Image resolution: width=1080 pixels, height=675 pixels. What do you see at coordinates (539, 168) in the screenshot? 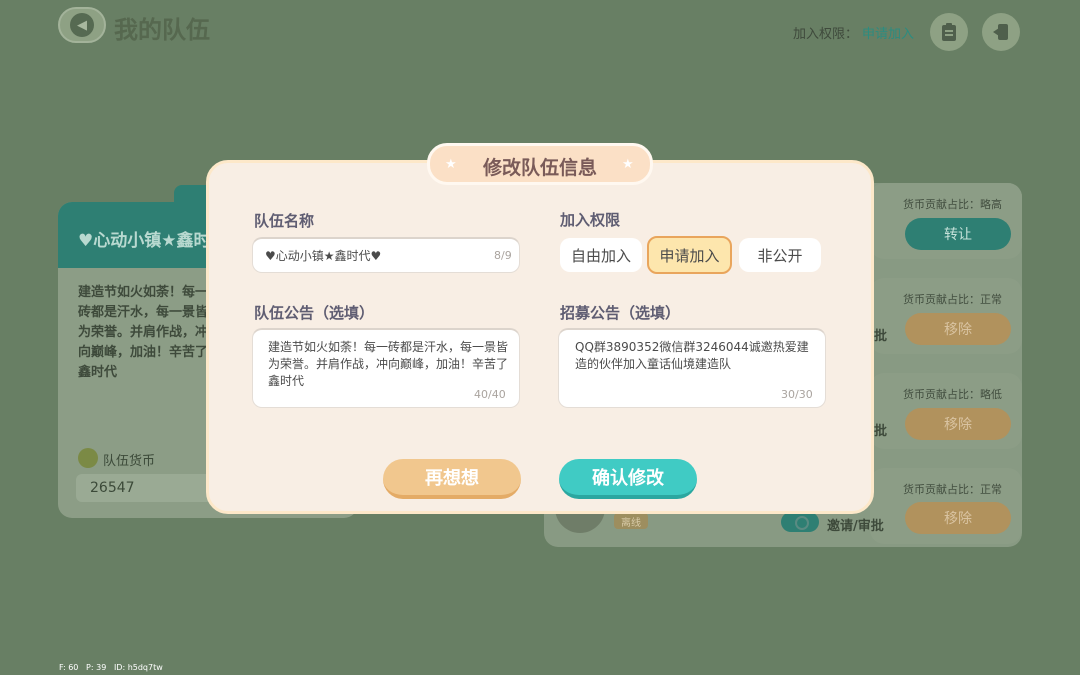
I see `modal-title: 修改队伍信息` at bounding box center [539, 168].